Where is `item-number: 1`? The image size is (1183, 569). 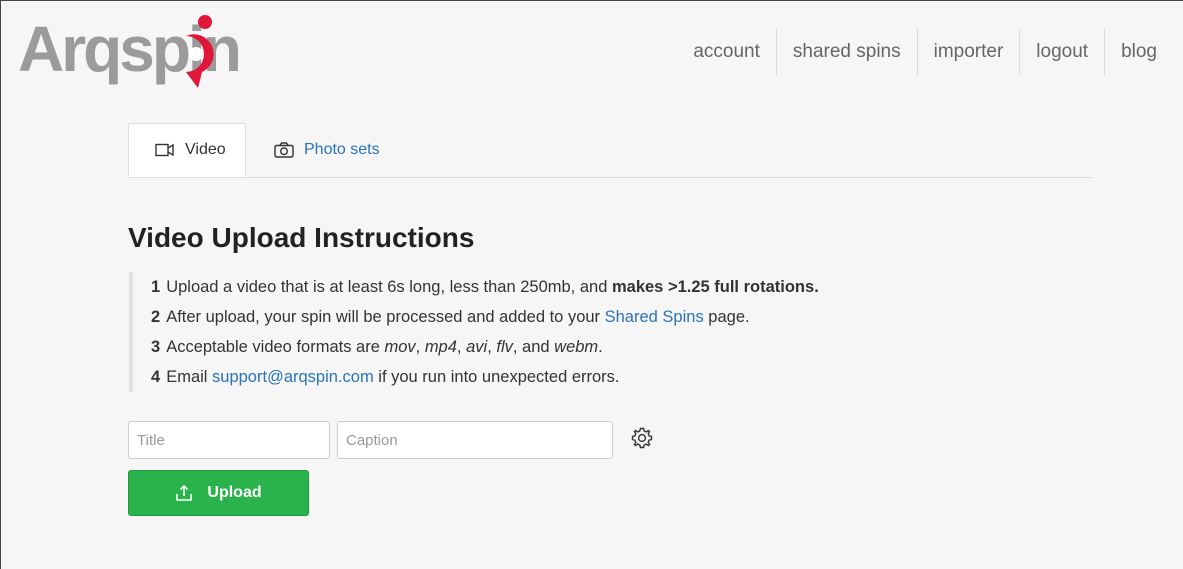
item-number: 1 is located at coordinates (156, 287).